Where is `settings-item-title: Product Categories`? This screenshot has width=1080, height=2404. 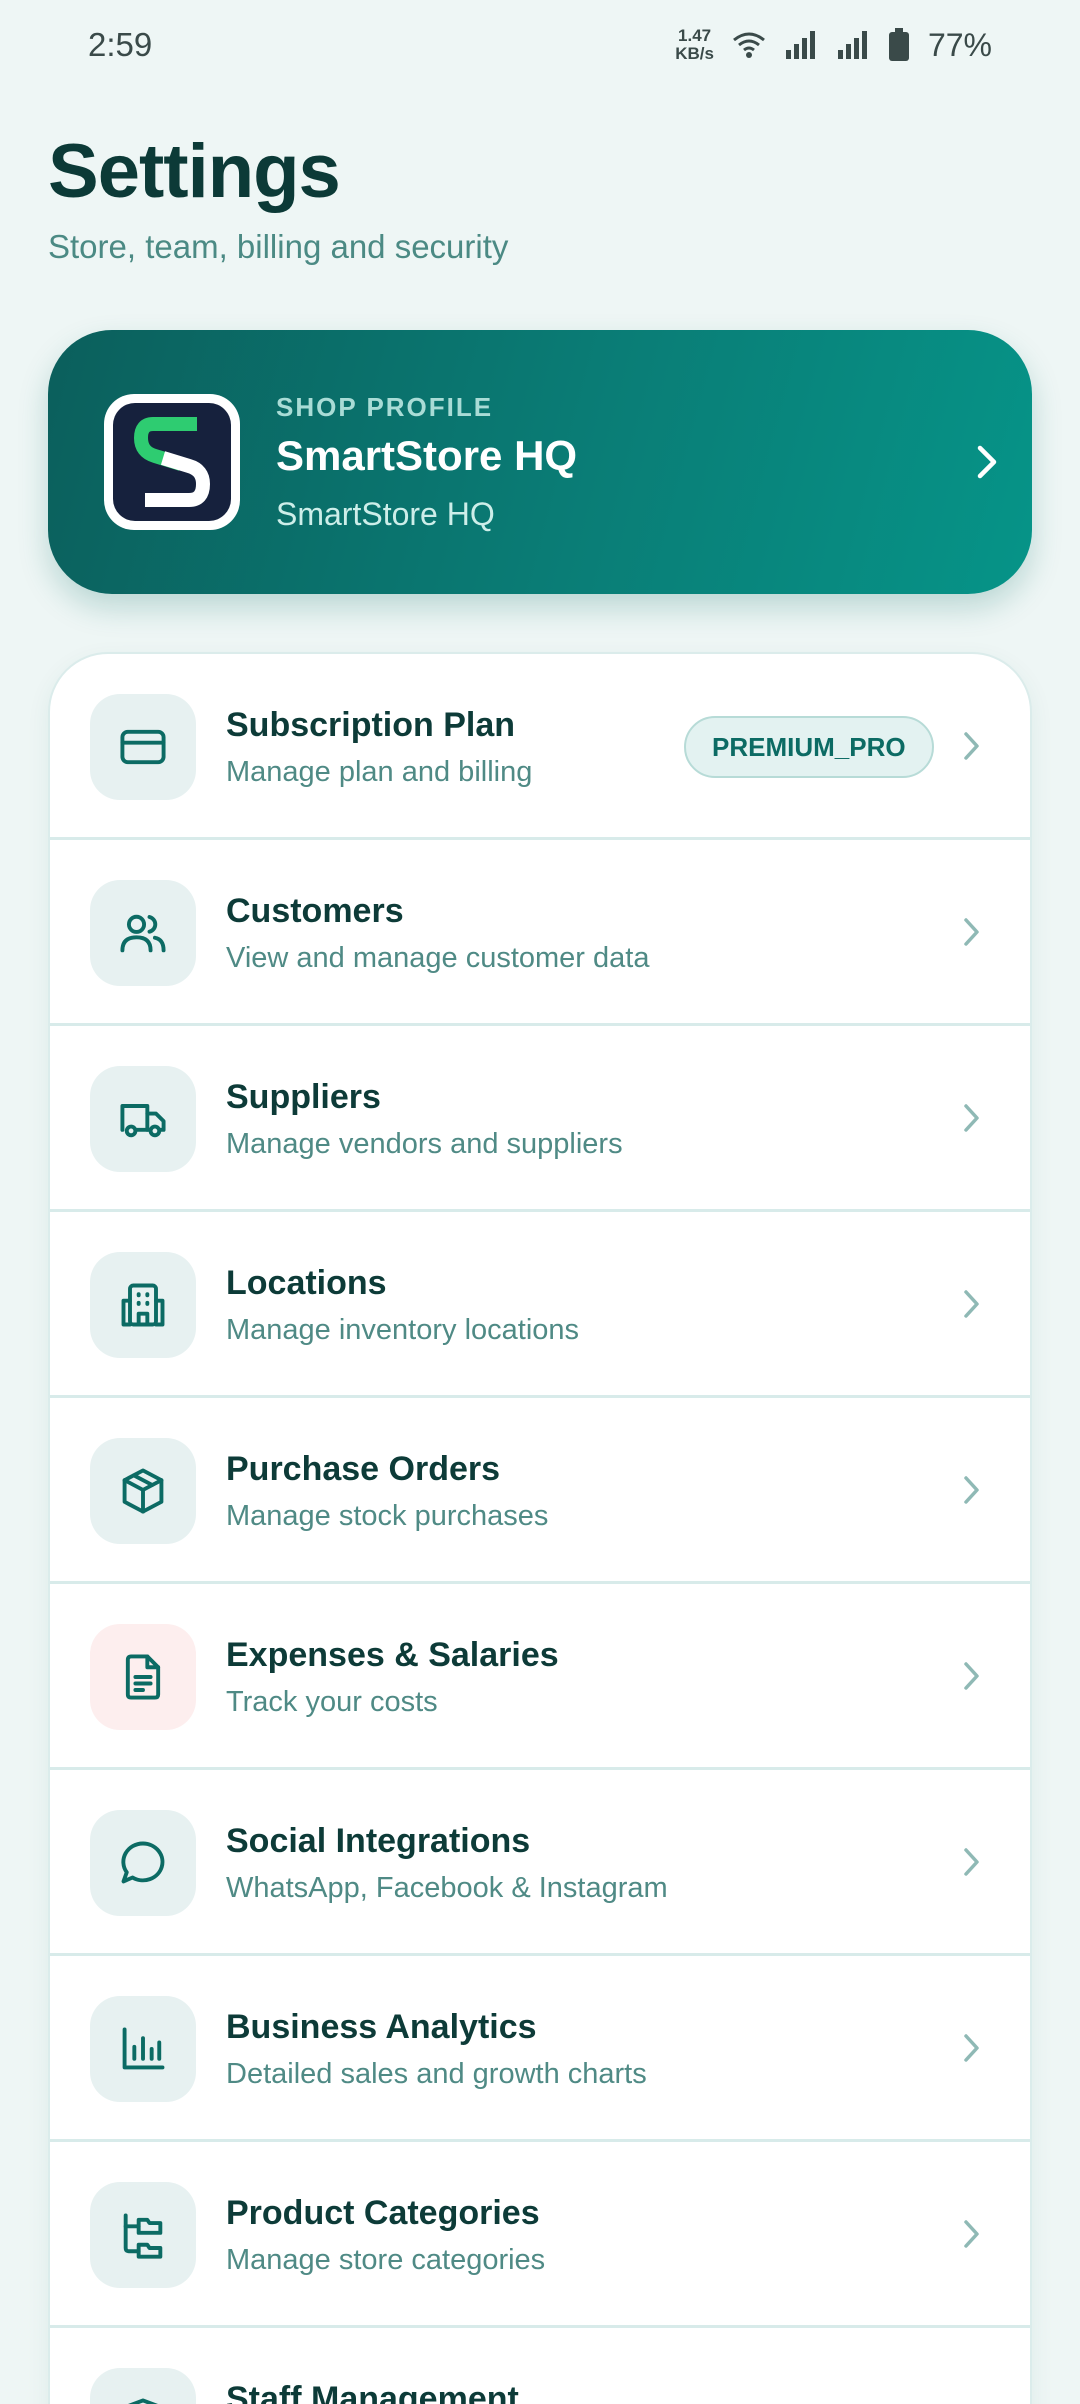
settings-item-title: Product Categories is located at coordinates (383, 2213).